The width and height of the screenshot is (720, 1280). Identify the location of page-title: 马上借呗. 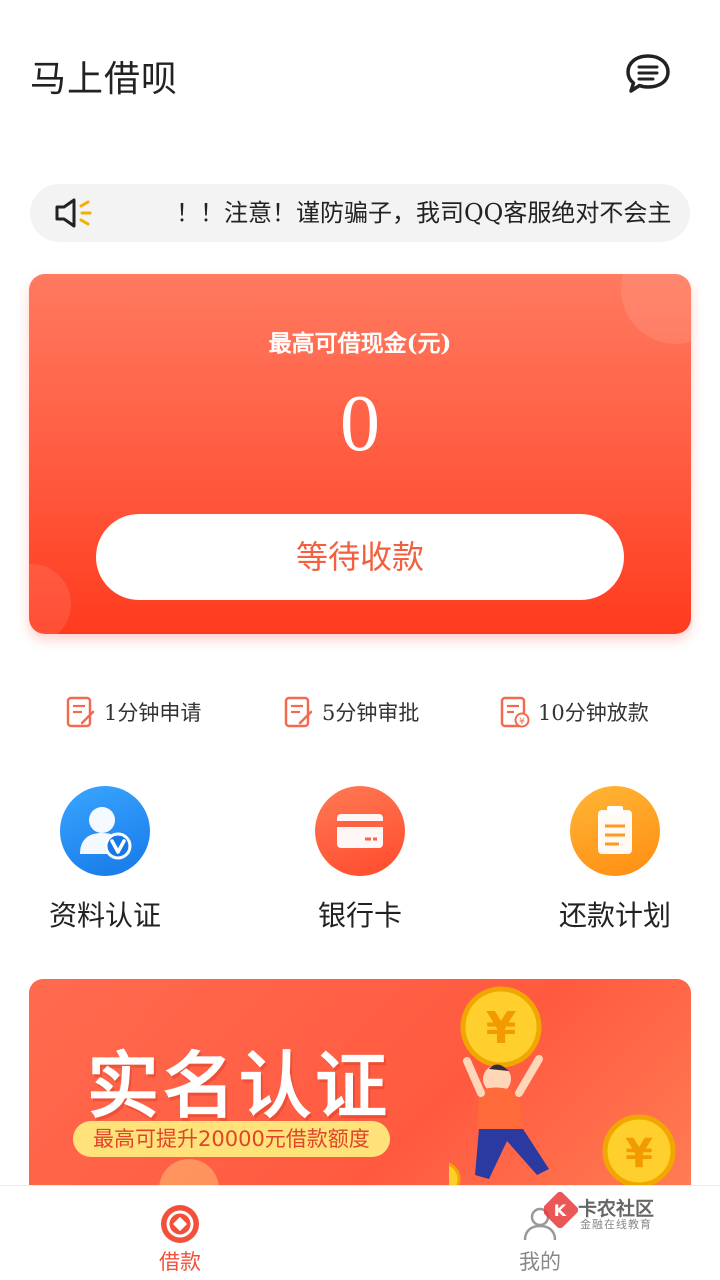
(104, 79).